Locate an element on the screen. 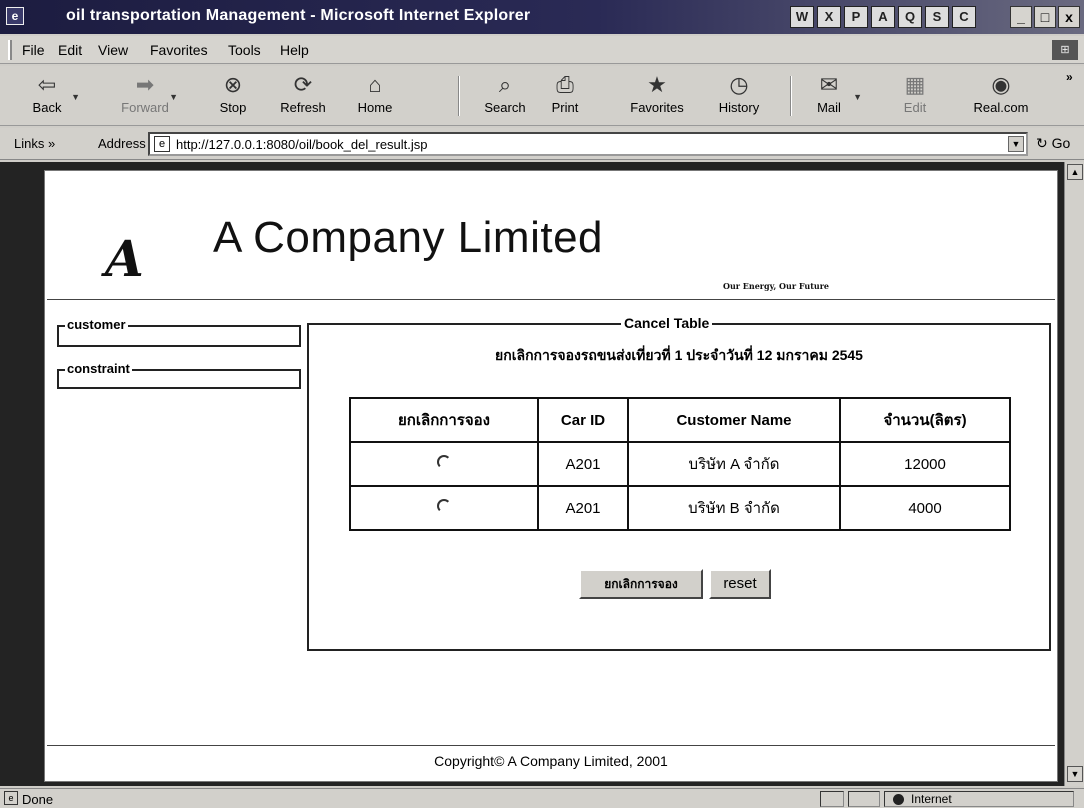 Image resolution: width=1084 pixels, height=808 pixels. forward-button: ➡ Forward ▼ is located at coordinates (145, 97).